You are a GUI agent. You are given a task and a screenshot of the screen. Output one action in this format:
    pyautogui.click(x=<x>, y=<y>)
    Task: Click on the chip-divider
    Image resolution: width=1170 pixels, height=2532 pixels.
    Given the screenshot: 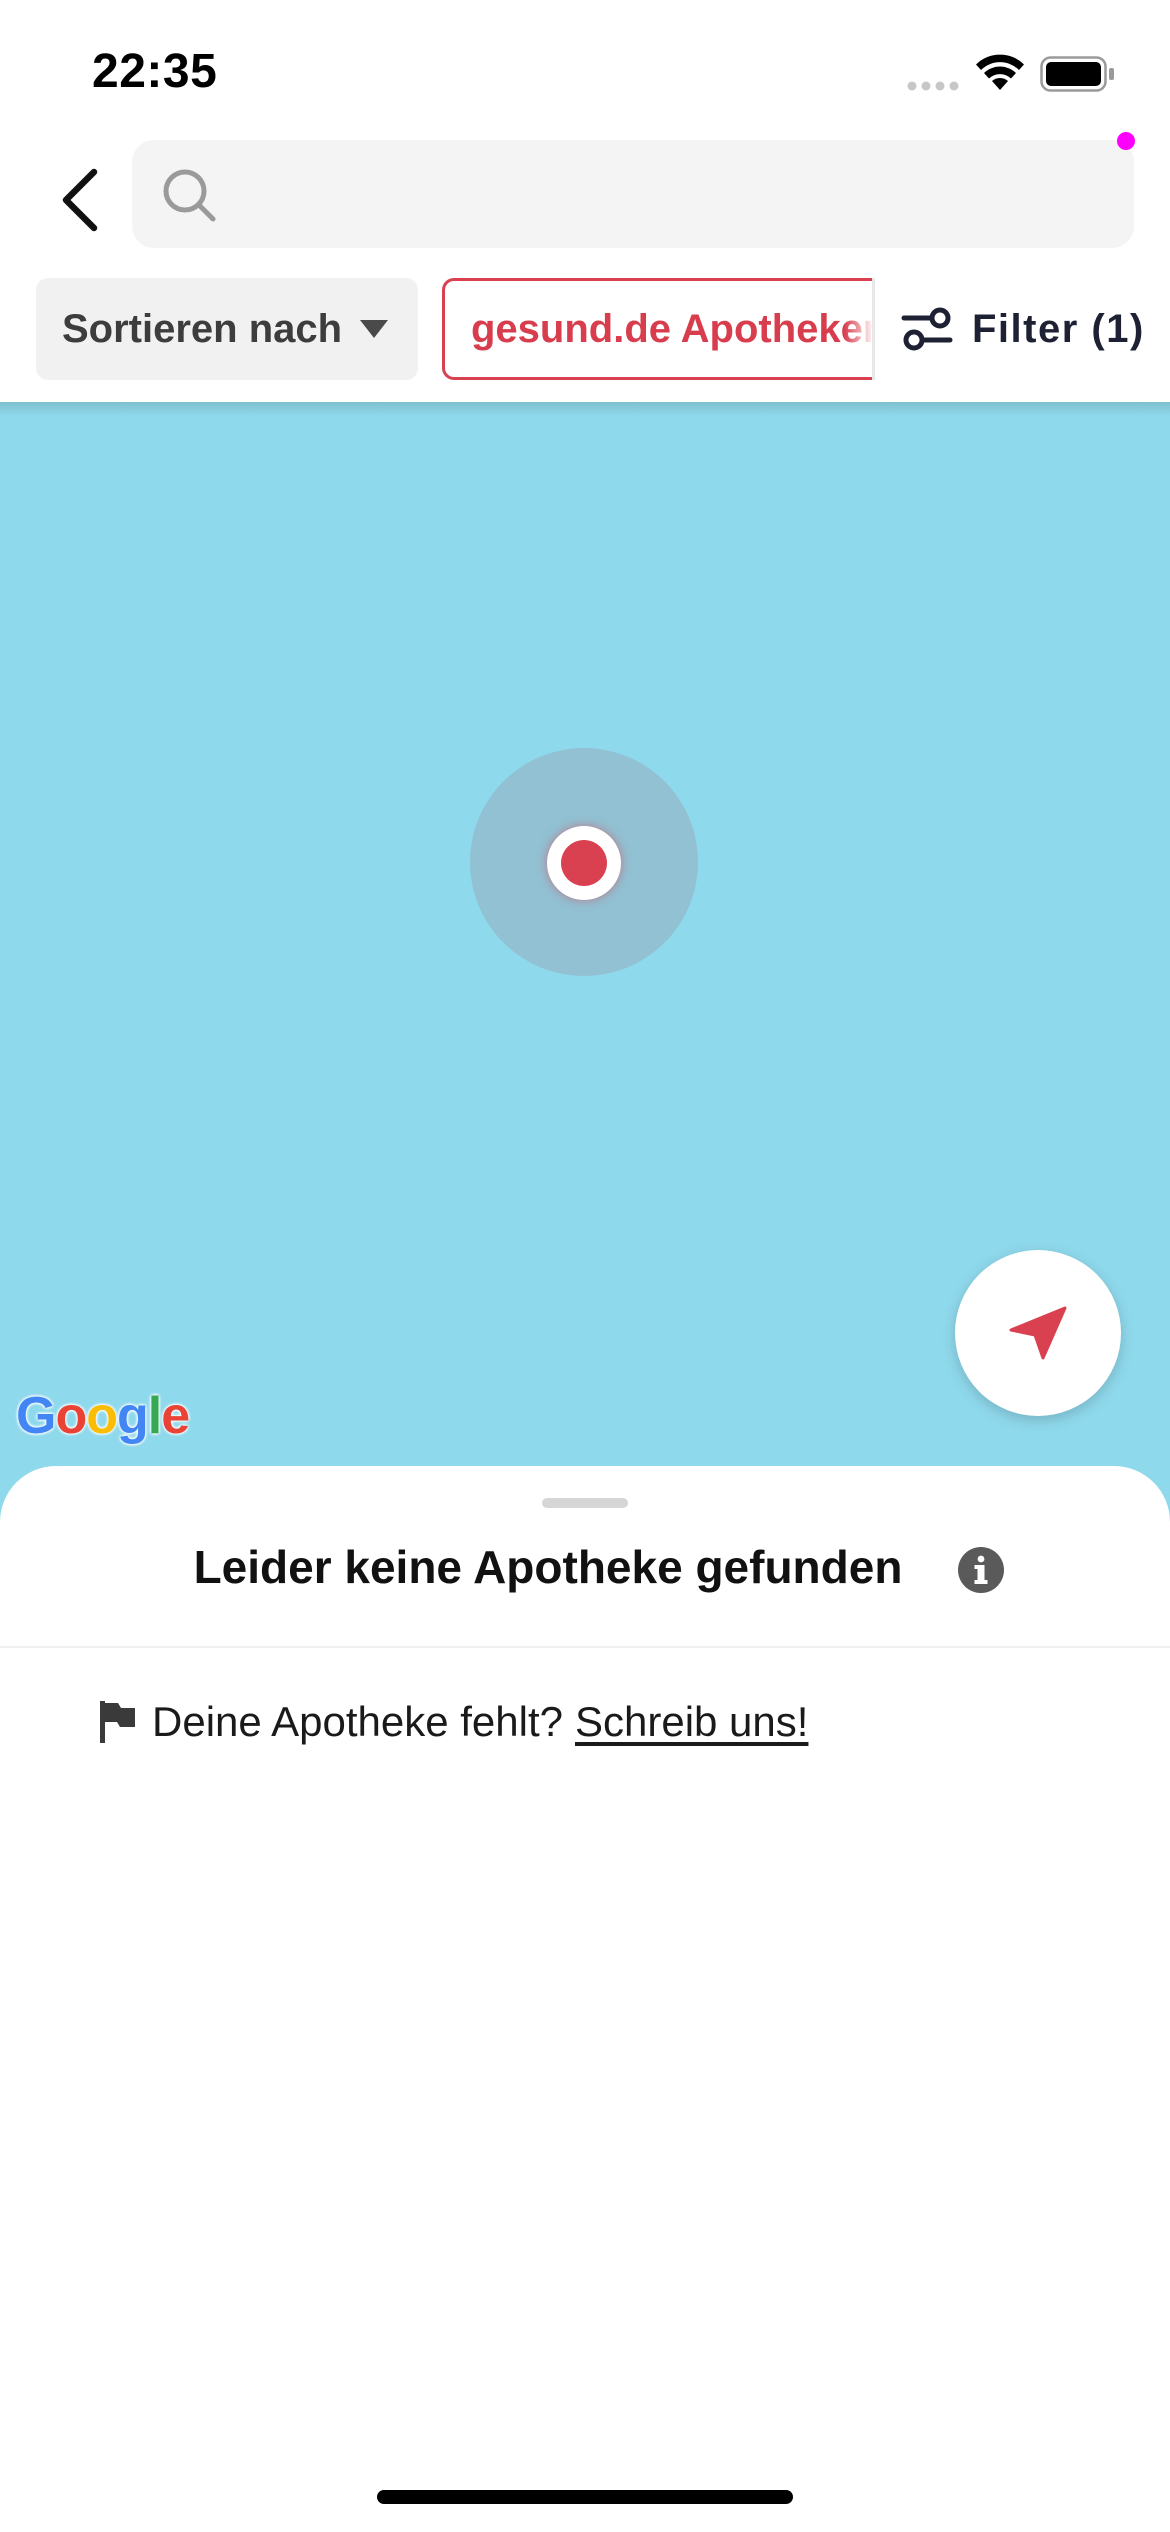 What is the action you would take?
    pyautogui.click(x=873, y=329)
    